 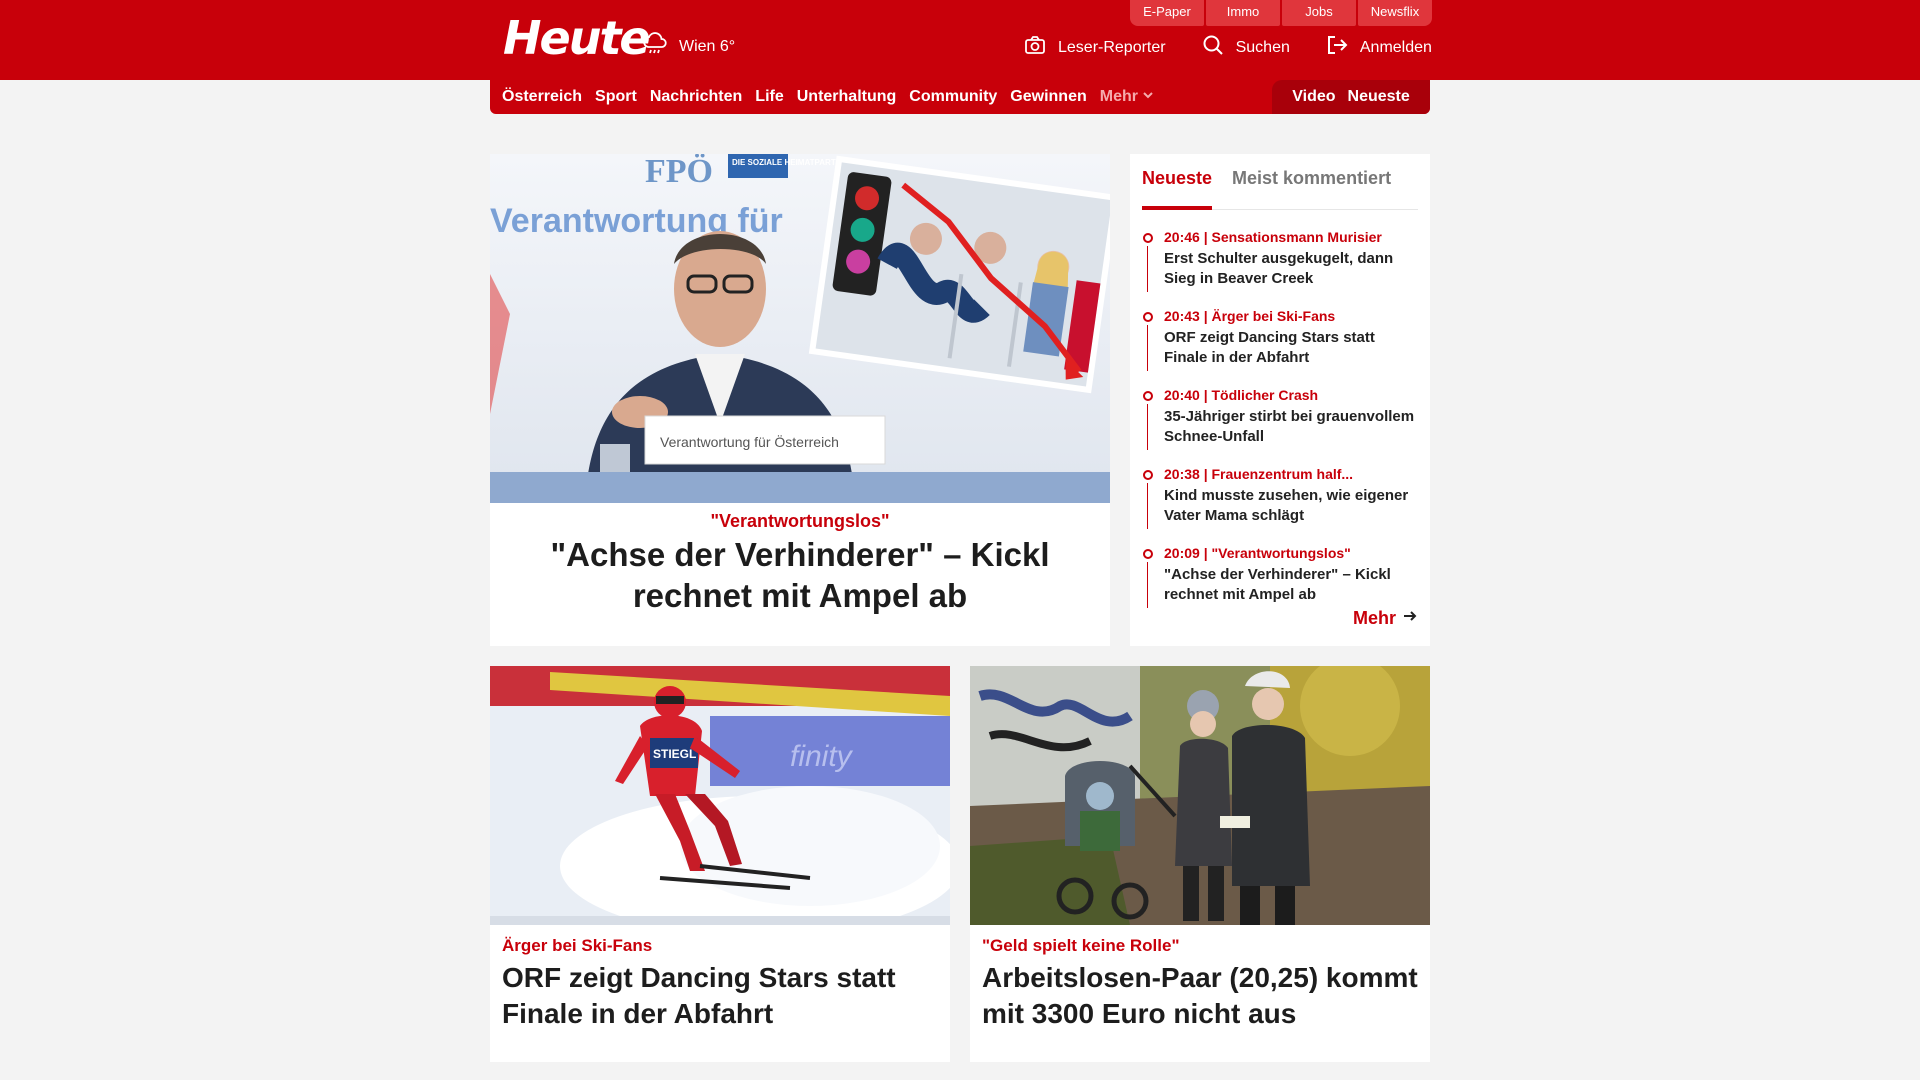 What do you see at coordinates (960, 40) in the screenshot?
I see `site-header` at bounding box center [960, 40].